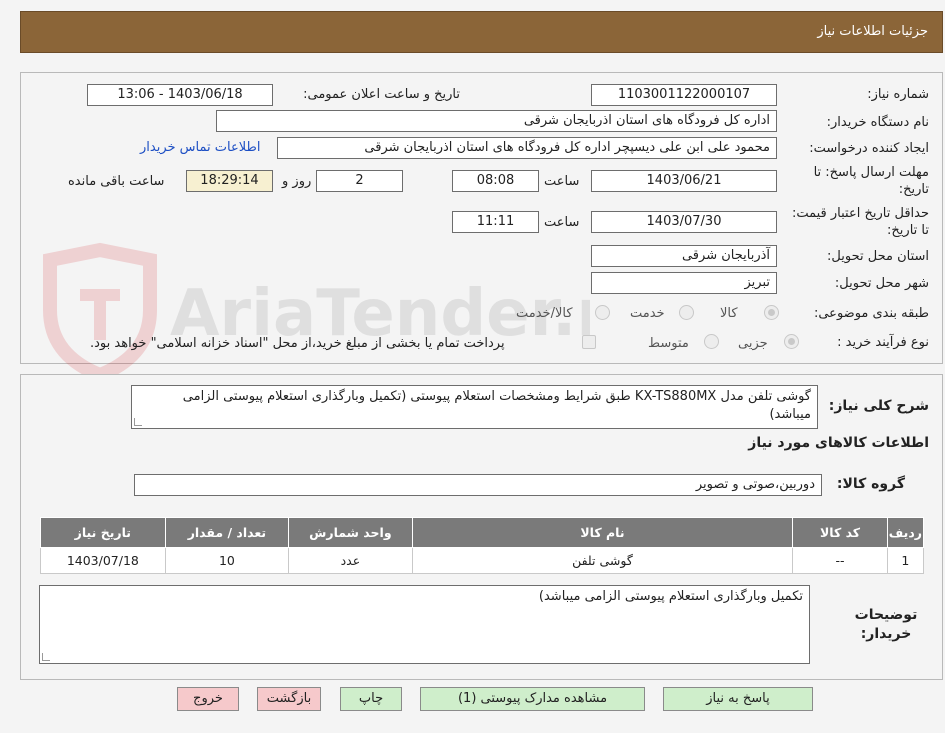 The width and height of the screenshot is (945, 733). What do you see at coordinates (495, 181) in the screenshot?
I see `deadline-time-field: 08:08` at bounding box center [495, 181].